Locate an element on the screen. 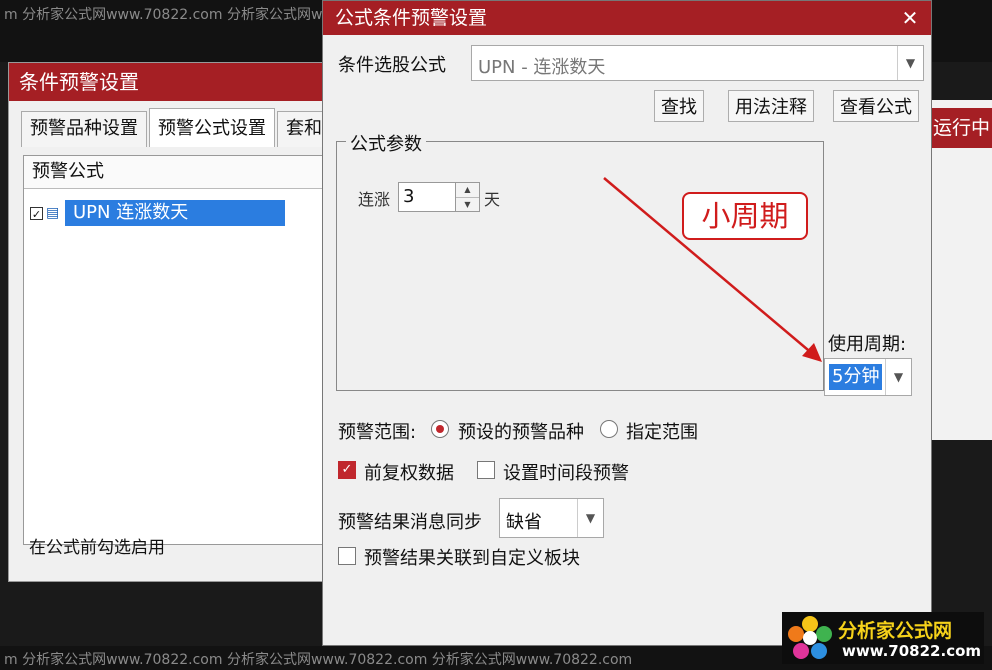 The width and height of the screenshot is (992, 670). adjusted-data-checkbox: ✓ is located at coordinates (347, 470).